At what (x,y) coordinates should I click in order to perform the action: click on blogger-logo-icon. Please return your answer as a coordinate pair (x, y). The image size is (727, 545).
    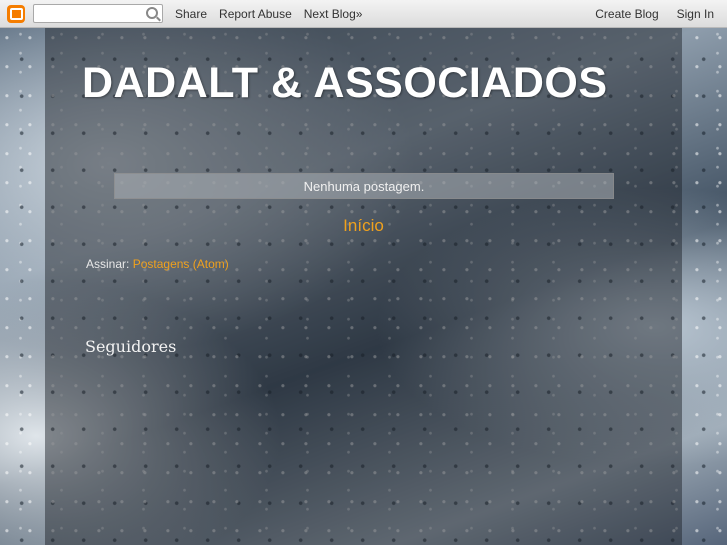
    Looking at the image, I should click on (16, 13).